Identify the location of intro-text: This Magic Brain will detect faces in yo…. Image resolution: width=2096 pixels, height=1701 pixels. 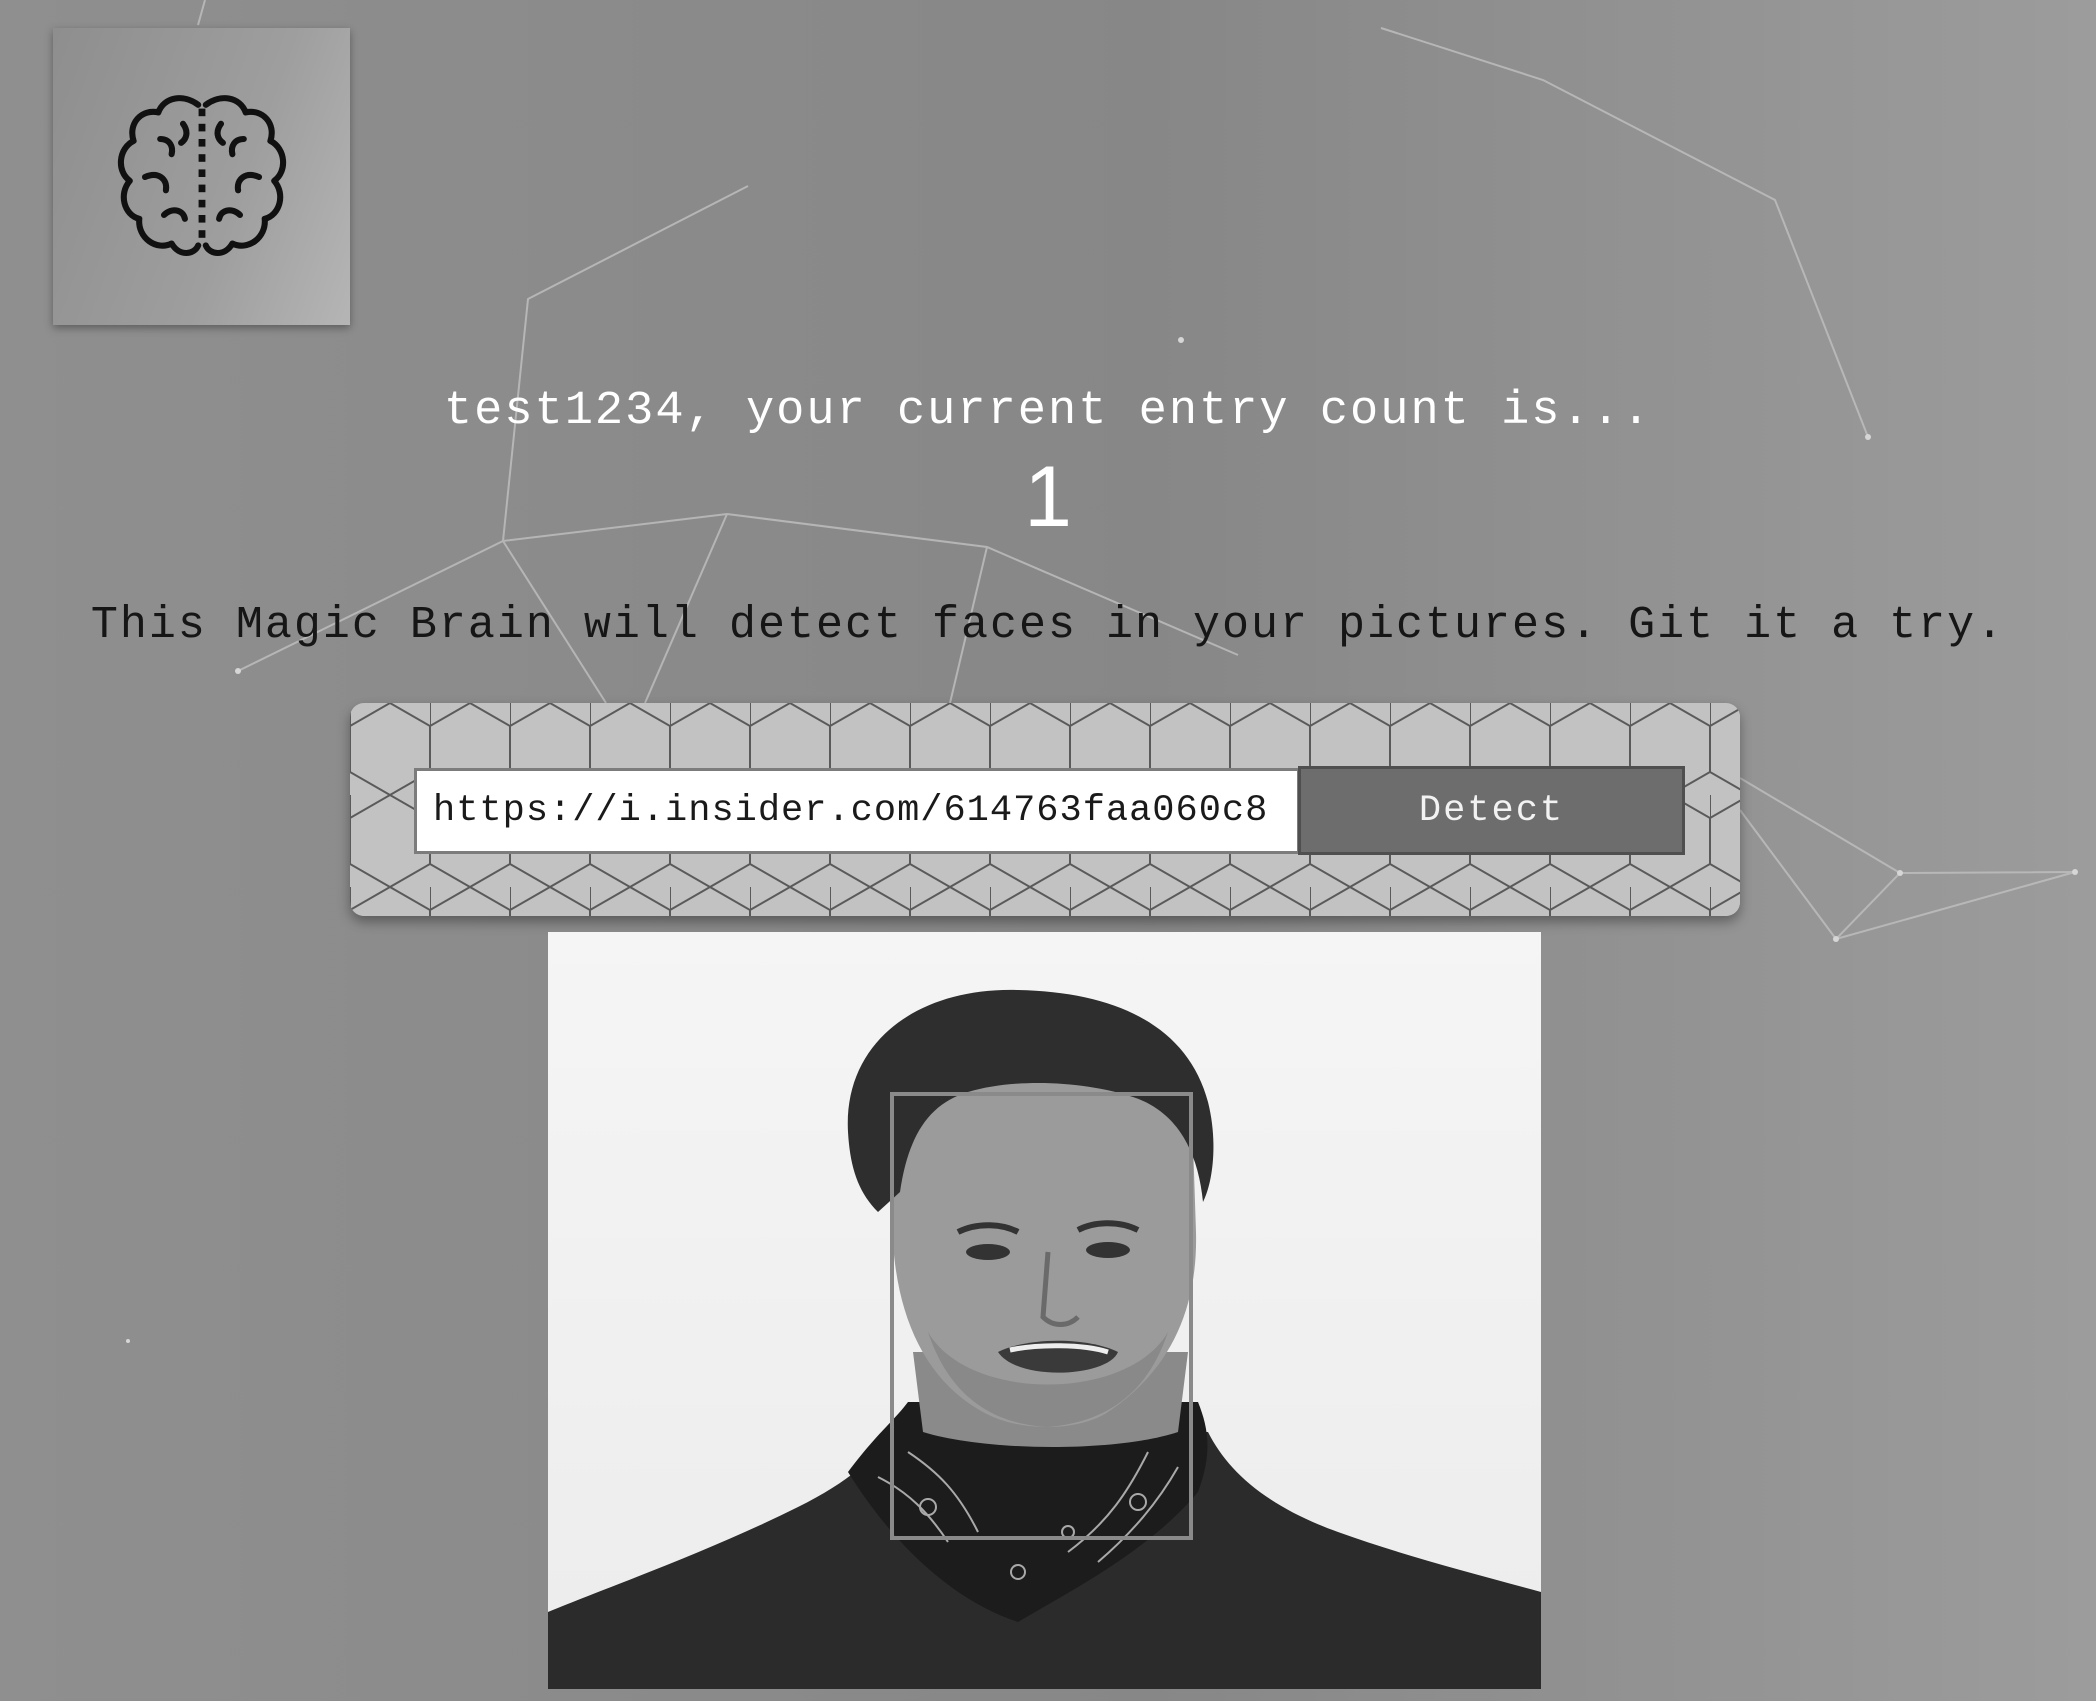
(1048, 625).